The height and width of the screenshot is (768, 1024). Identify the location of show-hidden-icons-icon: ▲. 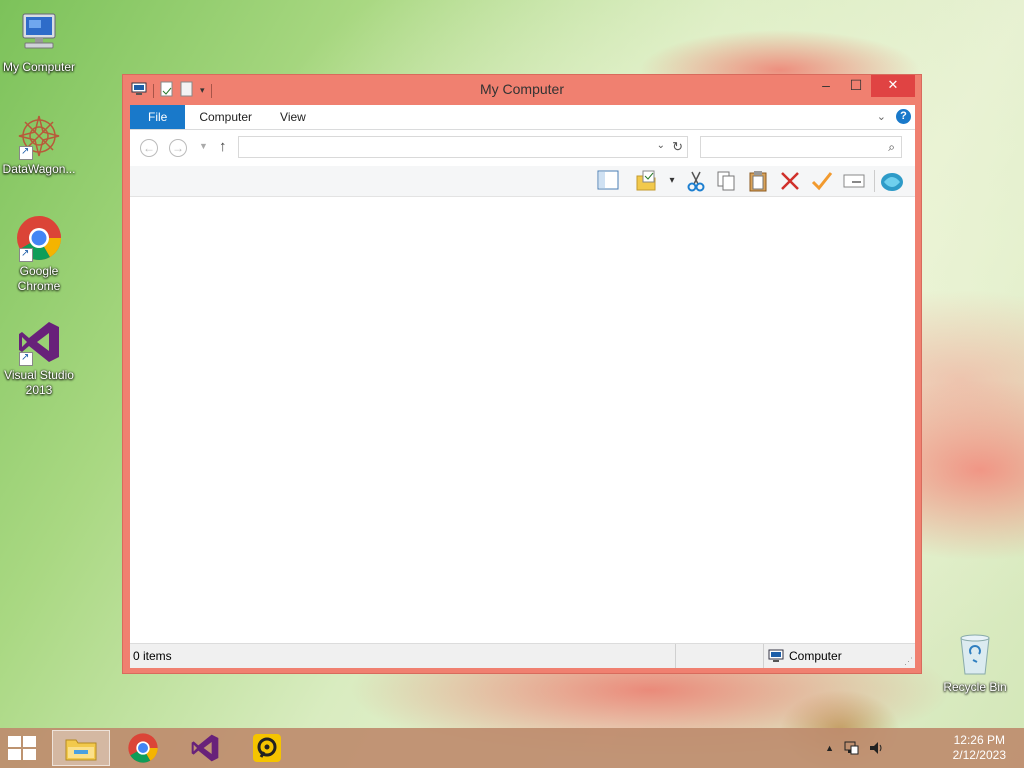
(829, 749).